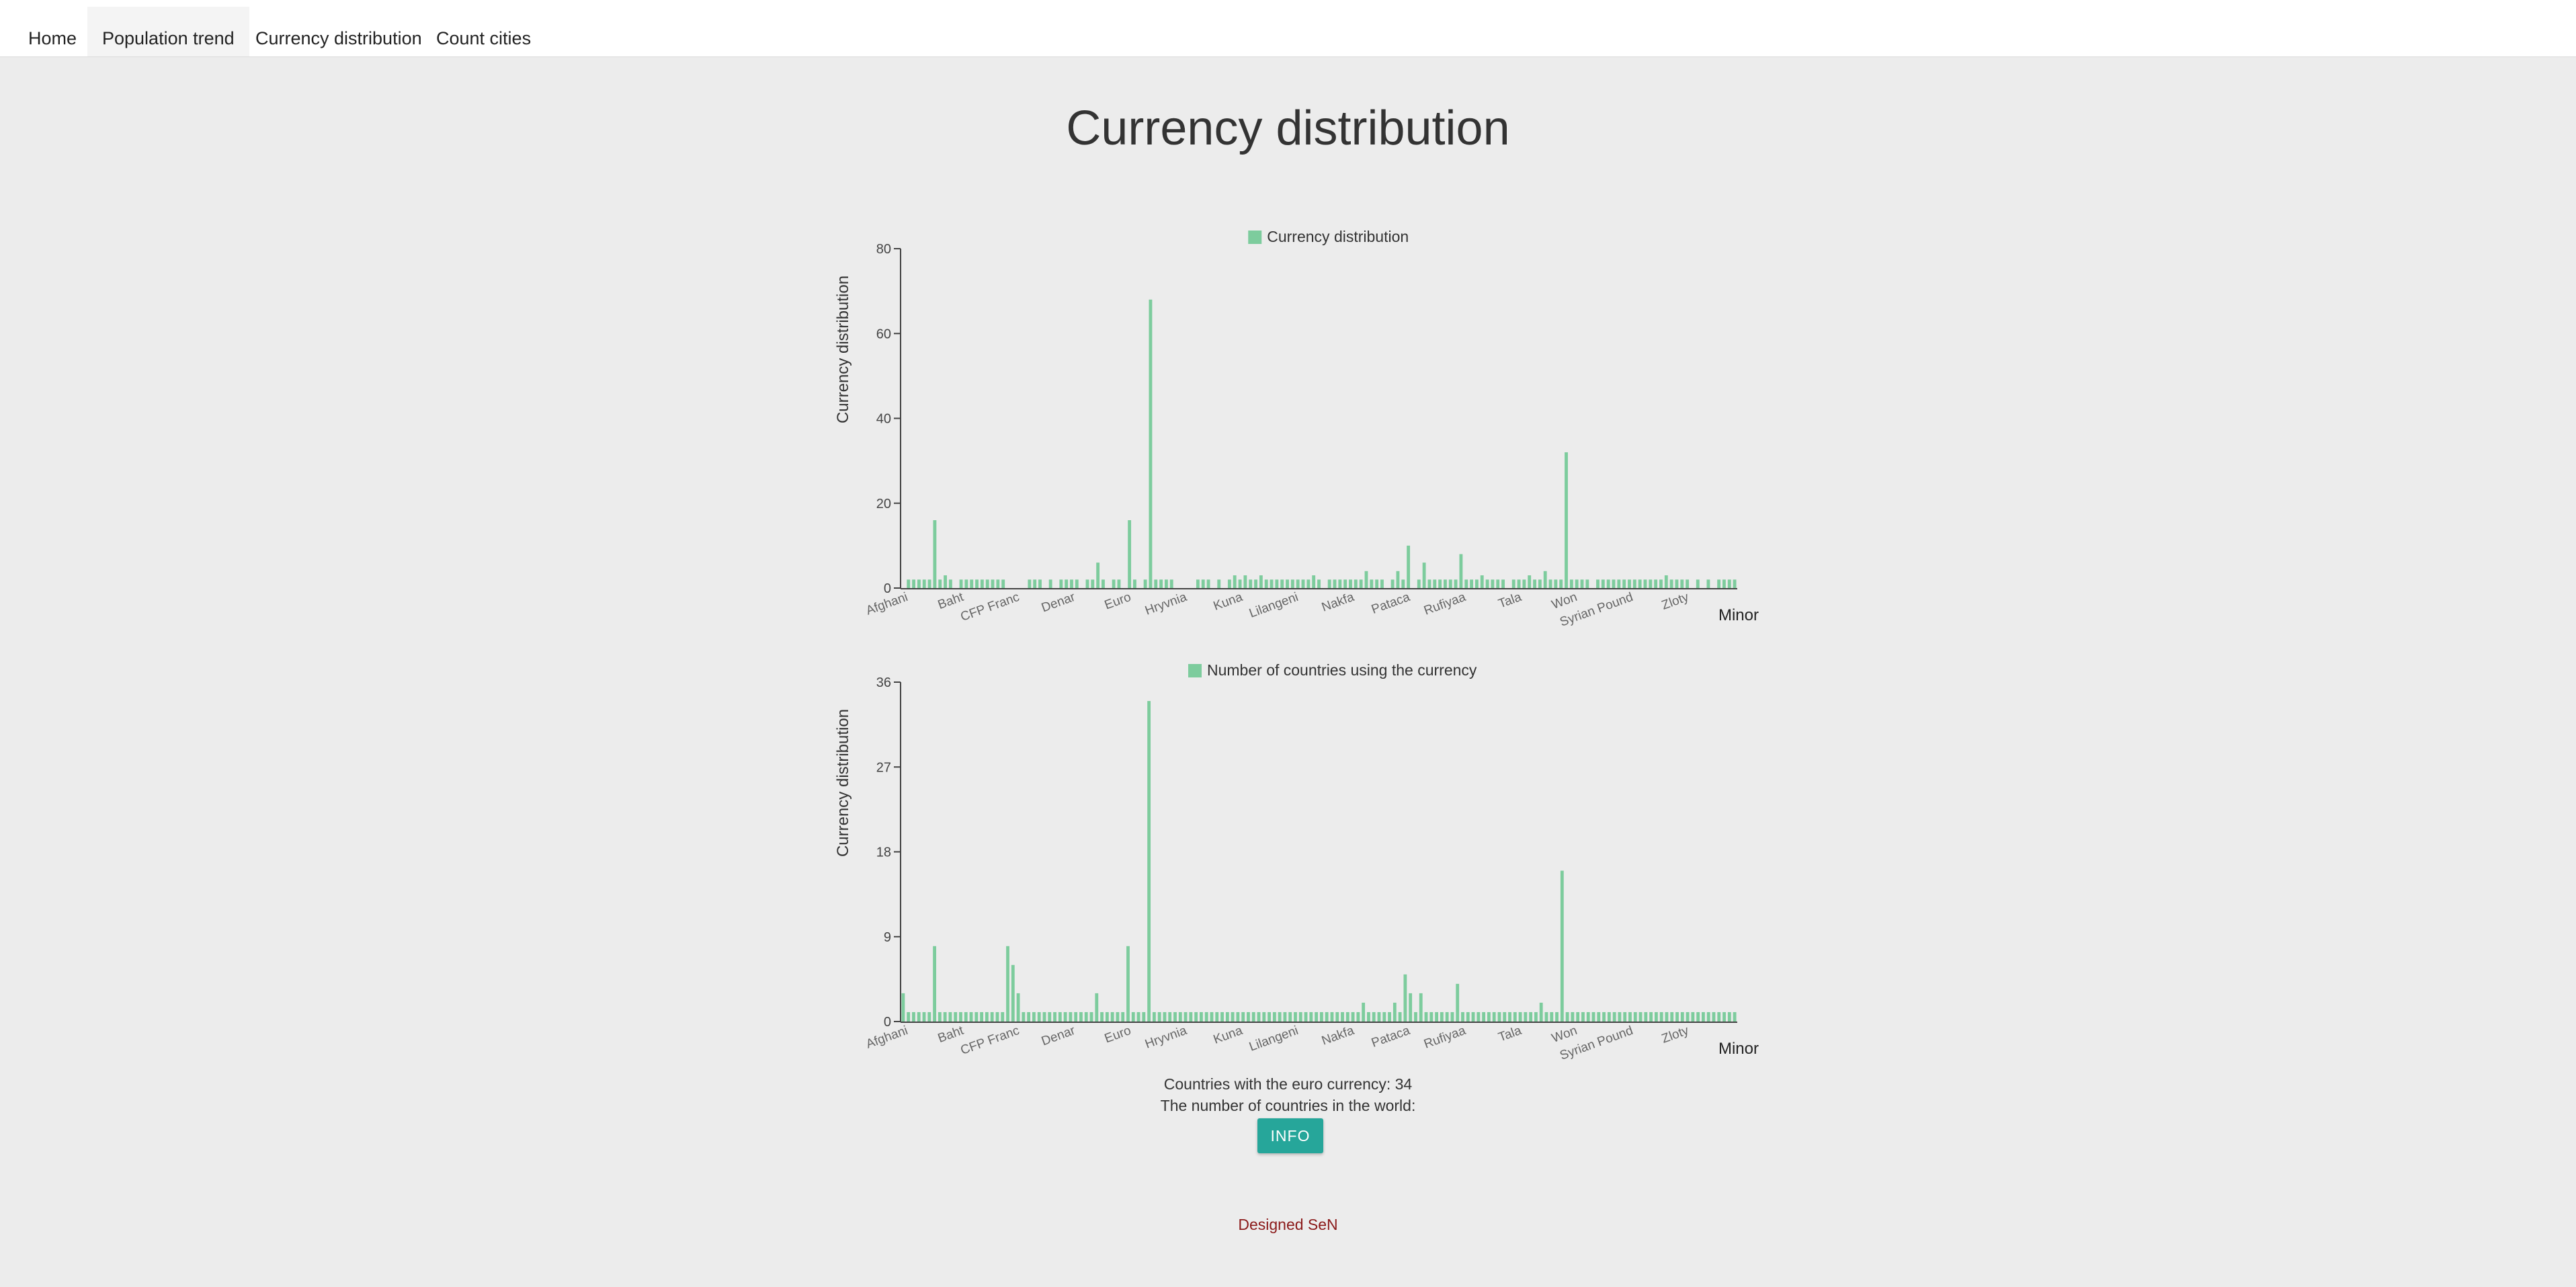 Image resolution: width=2576 pixels, height=1287 pixels. I want to click on nav-count-cities: Count cities, so click(483, 31).